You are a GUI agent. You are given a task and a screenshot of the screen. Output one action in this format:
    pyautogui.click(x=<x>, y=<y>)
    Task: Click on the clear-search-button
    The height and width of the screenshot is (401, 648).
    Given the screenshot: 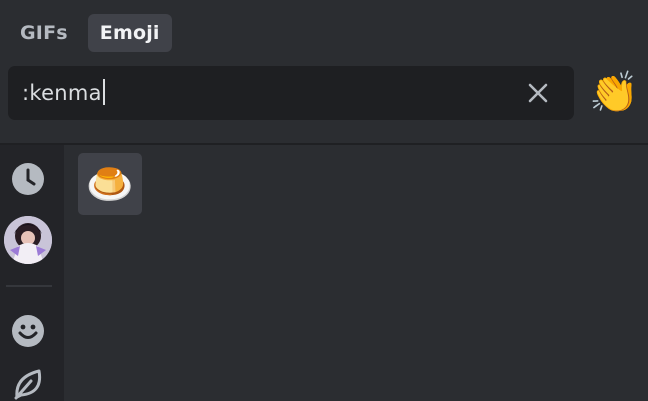 What is the action you would take?
    pyautogui.click(x=538, y=93)
    